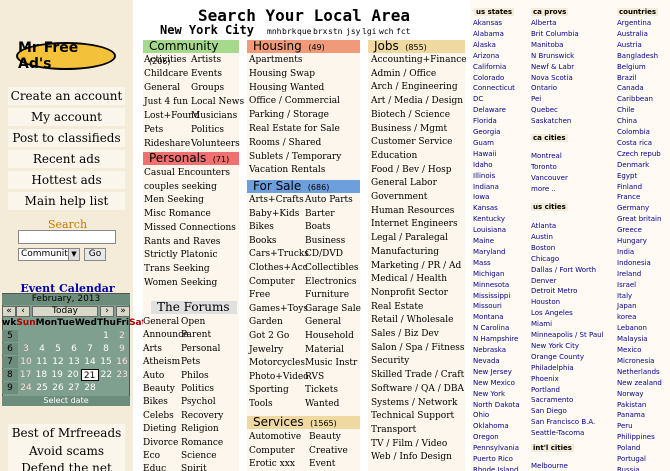  I want to click on calendar-day: 27, so click(74, 388).